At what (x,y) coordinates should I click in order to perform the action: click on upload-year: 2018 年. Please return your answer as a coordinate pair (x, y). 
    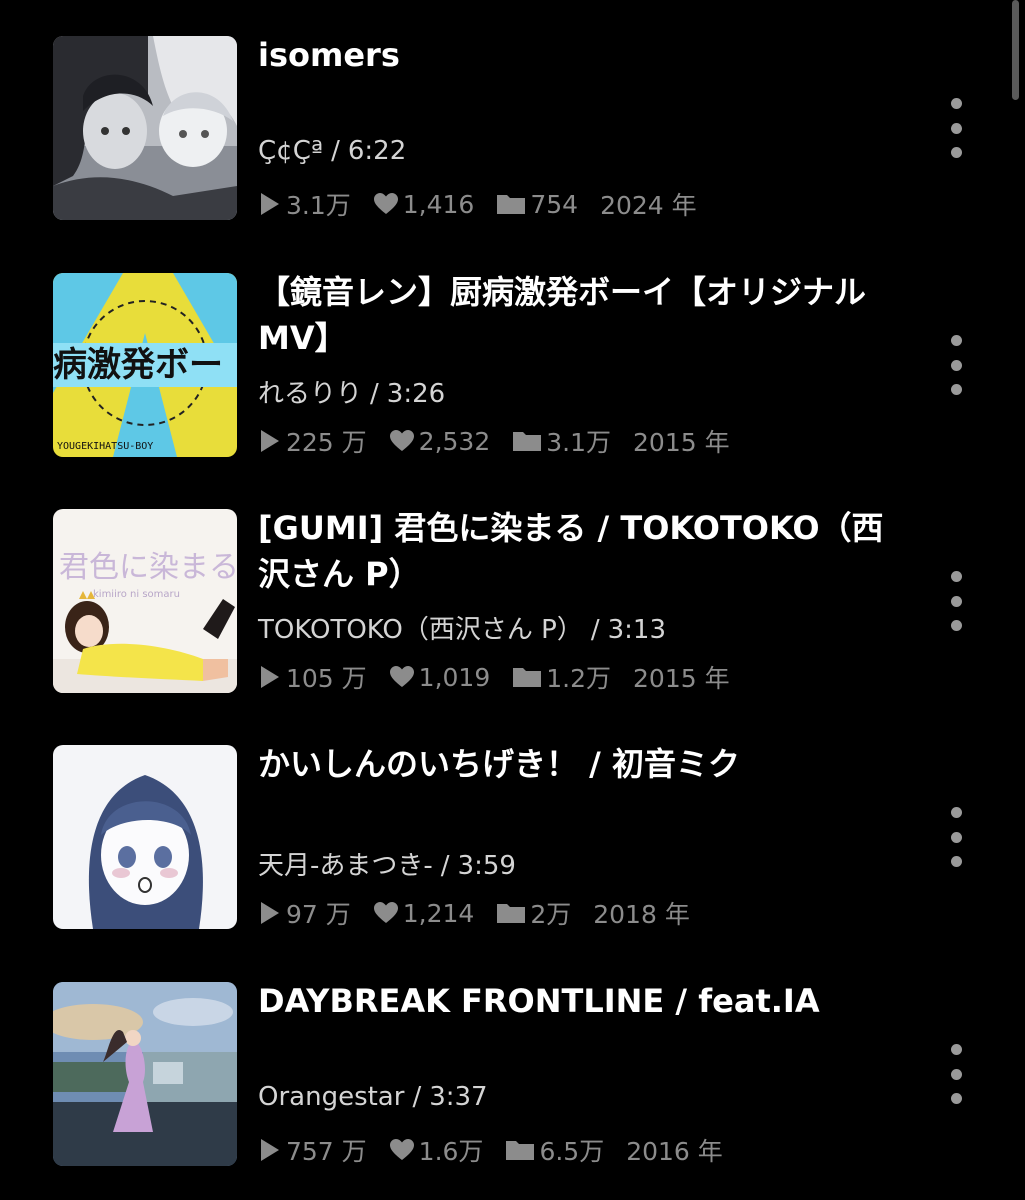
    Looking at the image, I should click on (641, 914).